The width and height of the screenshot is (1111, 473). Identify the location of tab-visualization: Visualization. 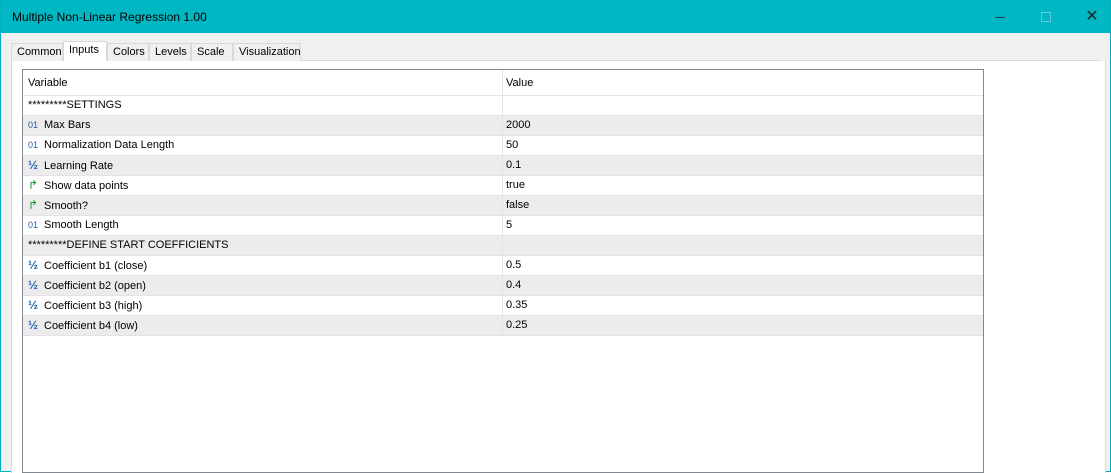
(267, 52).